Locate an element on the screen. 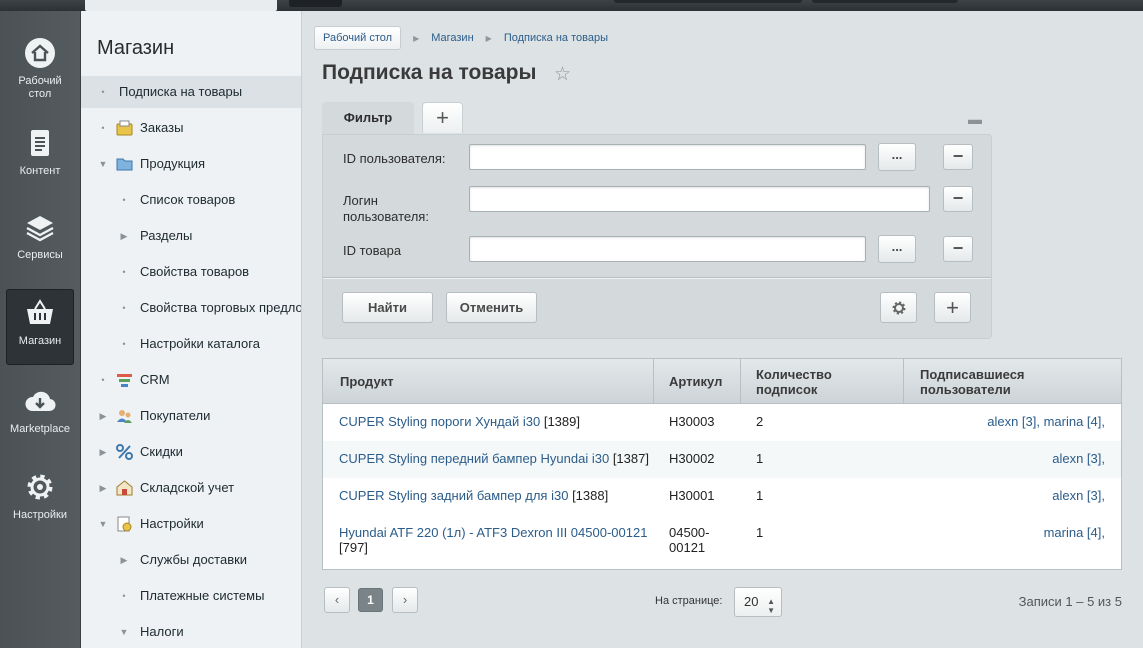 The image size is (1143, 648). sidebar-item-label: Свойства торговых предложений is located at coordinates (221, 307).